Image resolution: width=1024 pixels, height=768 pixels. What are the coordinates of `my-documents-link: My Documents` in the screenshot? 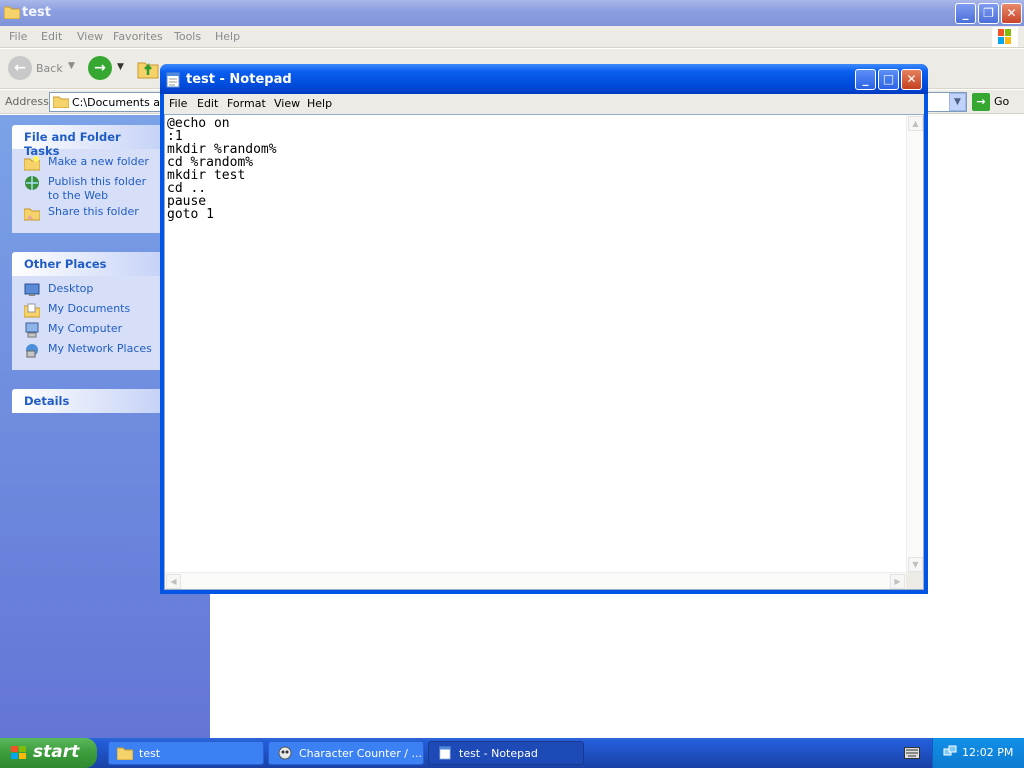 It's located at (92, 312).